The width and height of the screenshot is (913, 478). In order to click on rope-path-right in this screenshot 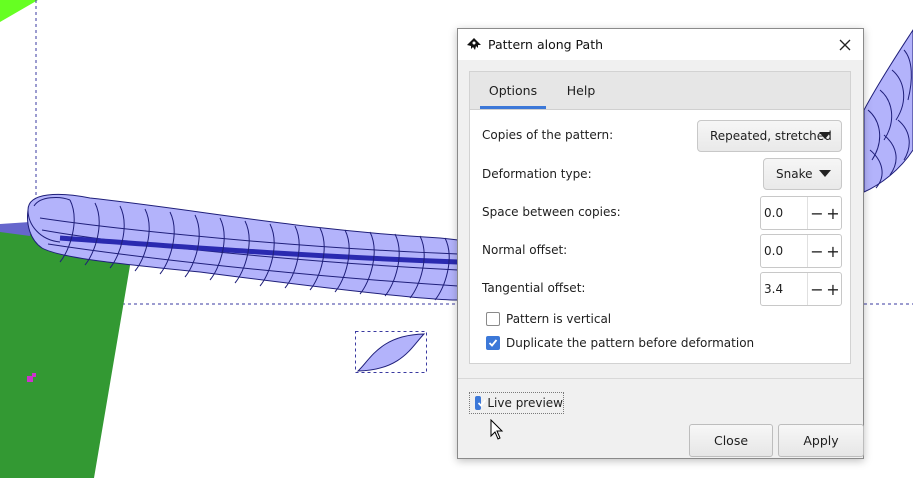, I will do `click(888, 111)`.